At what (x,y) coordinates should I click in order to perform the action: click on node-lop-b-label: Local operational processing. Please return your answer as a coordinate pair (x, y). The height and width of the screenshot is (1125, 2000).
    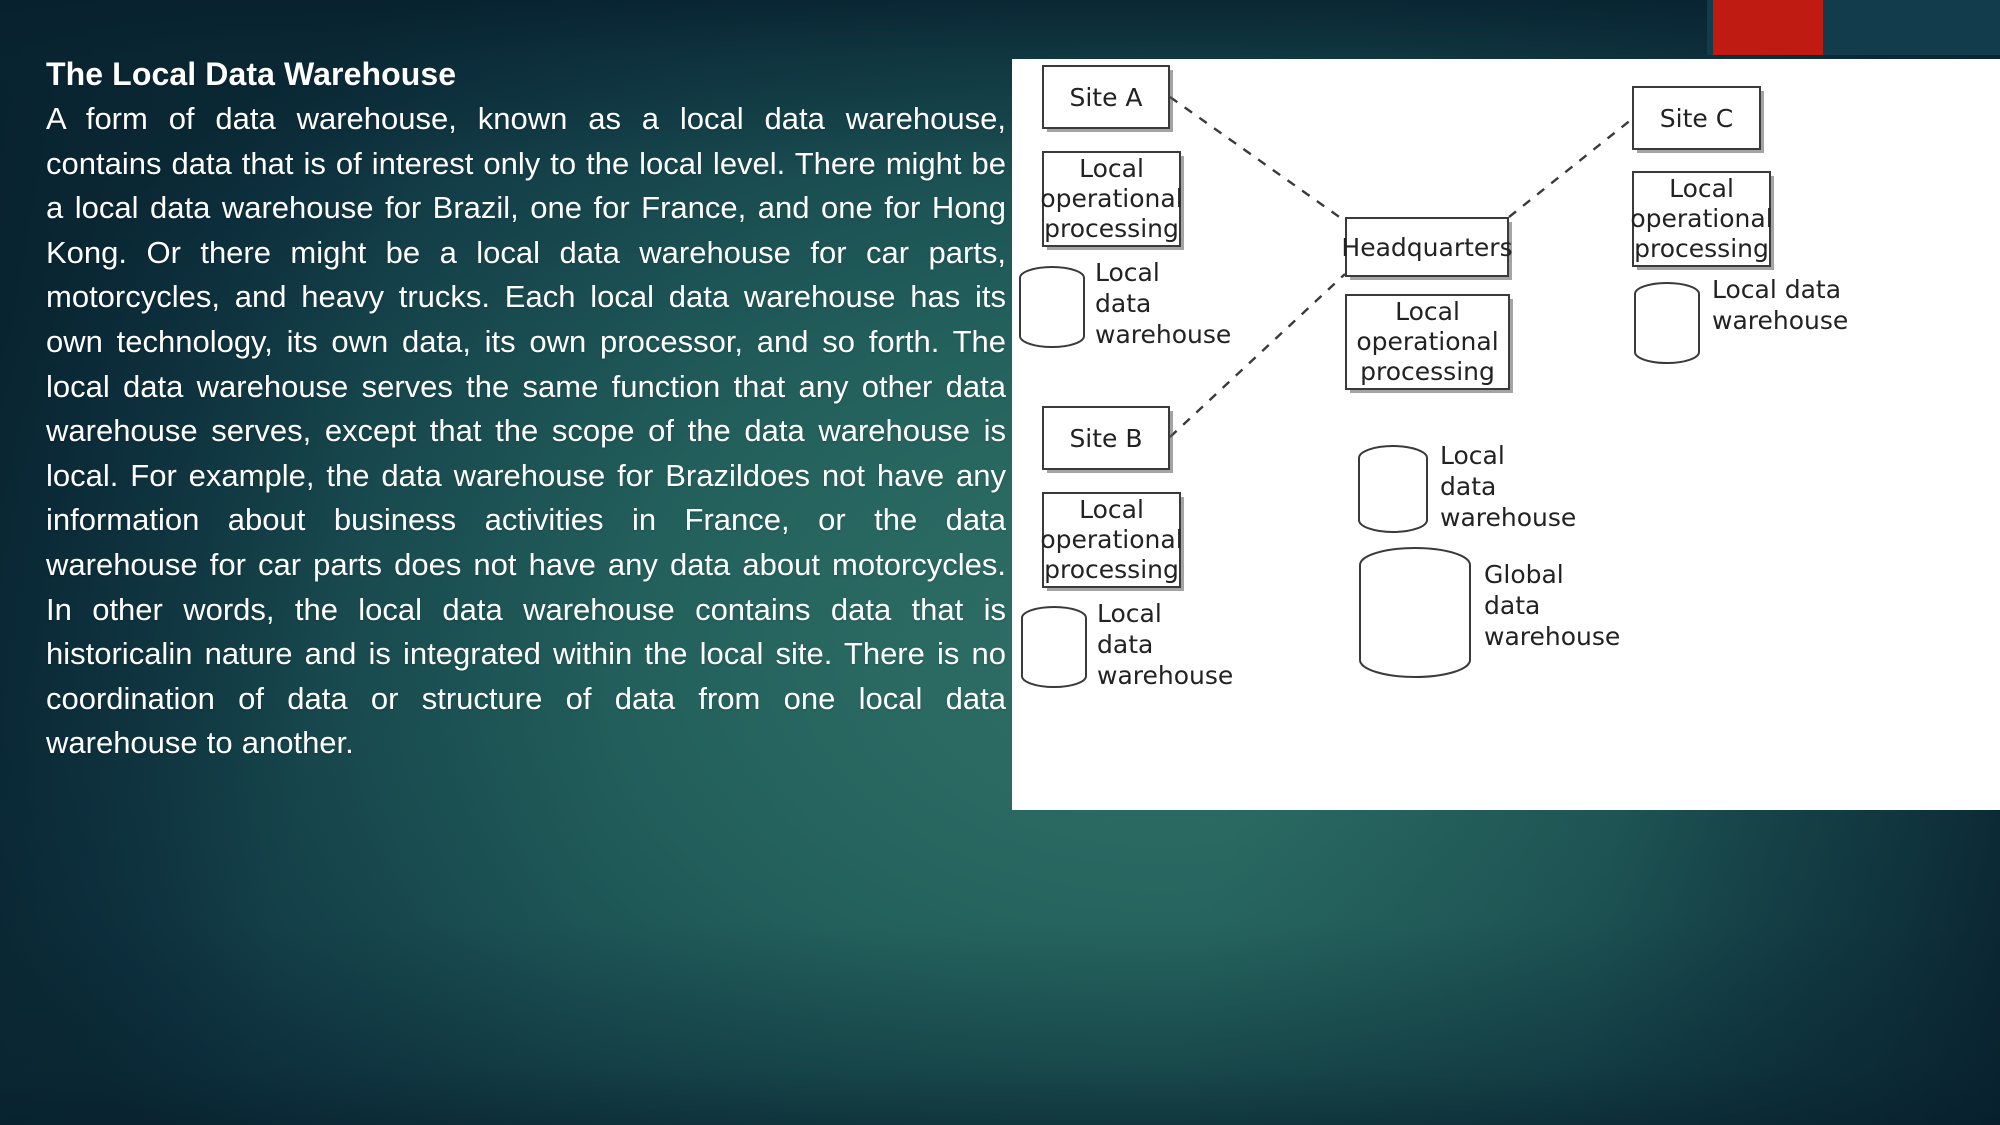
    Looking at the image, I should click on (1111, 539).